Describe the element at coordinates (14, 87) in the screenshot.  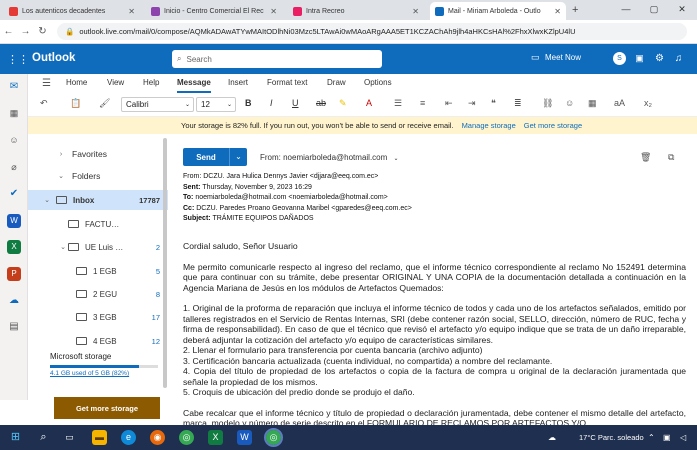
I see `mail-icon: ✉` at that location.